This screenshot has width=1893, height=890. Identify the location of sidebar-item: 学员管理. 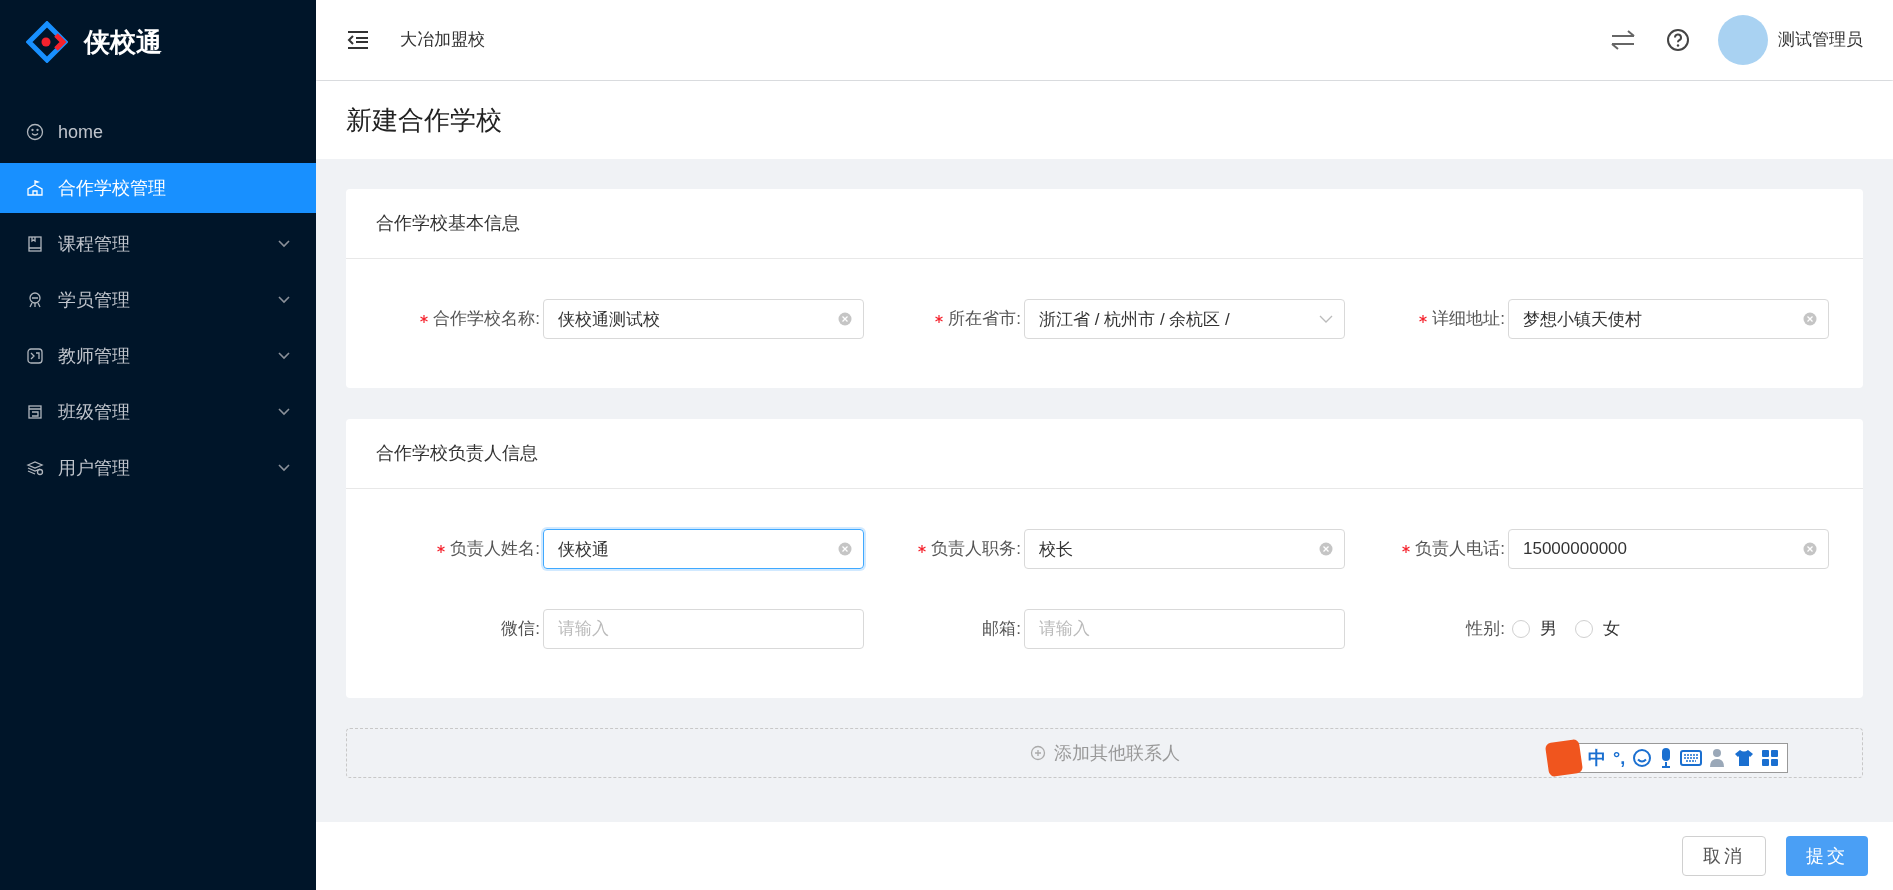
(158, 300).